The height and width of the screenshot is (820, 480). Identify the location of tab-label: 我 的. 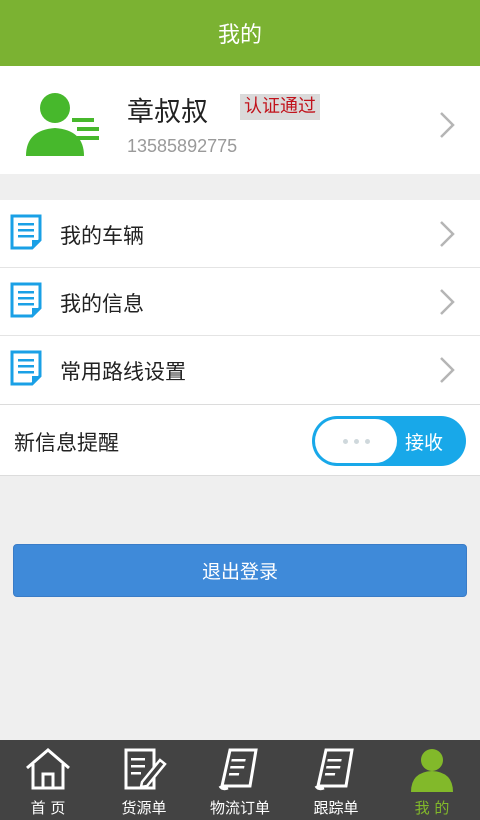
(432, 808).